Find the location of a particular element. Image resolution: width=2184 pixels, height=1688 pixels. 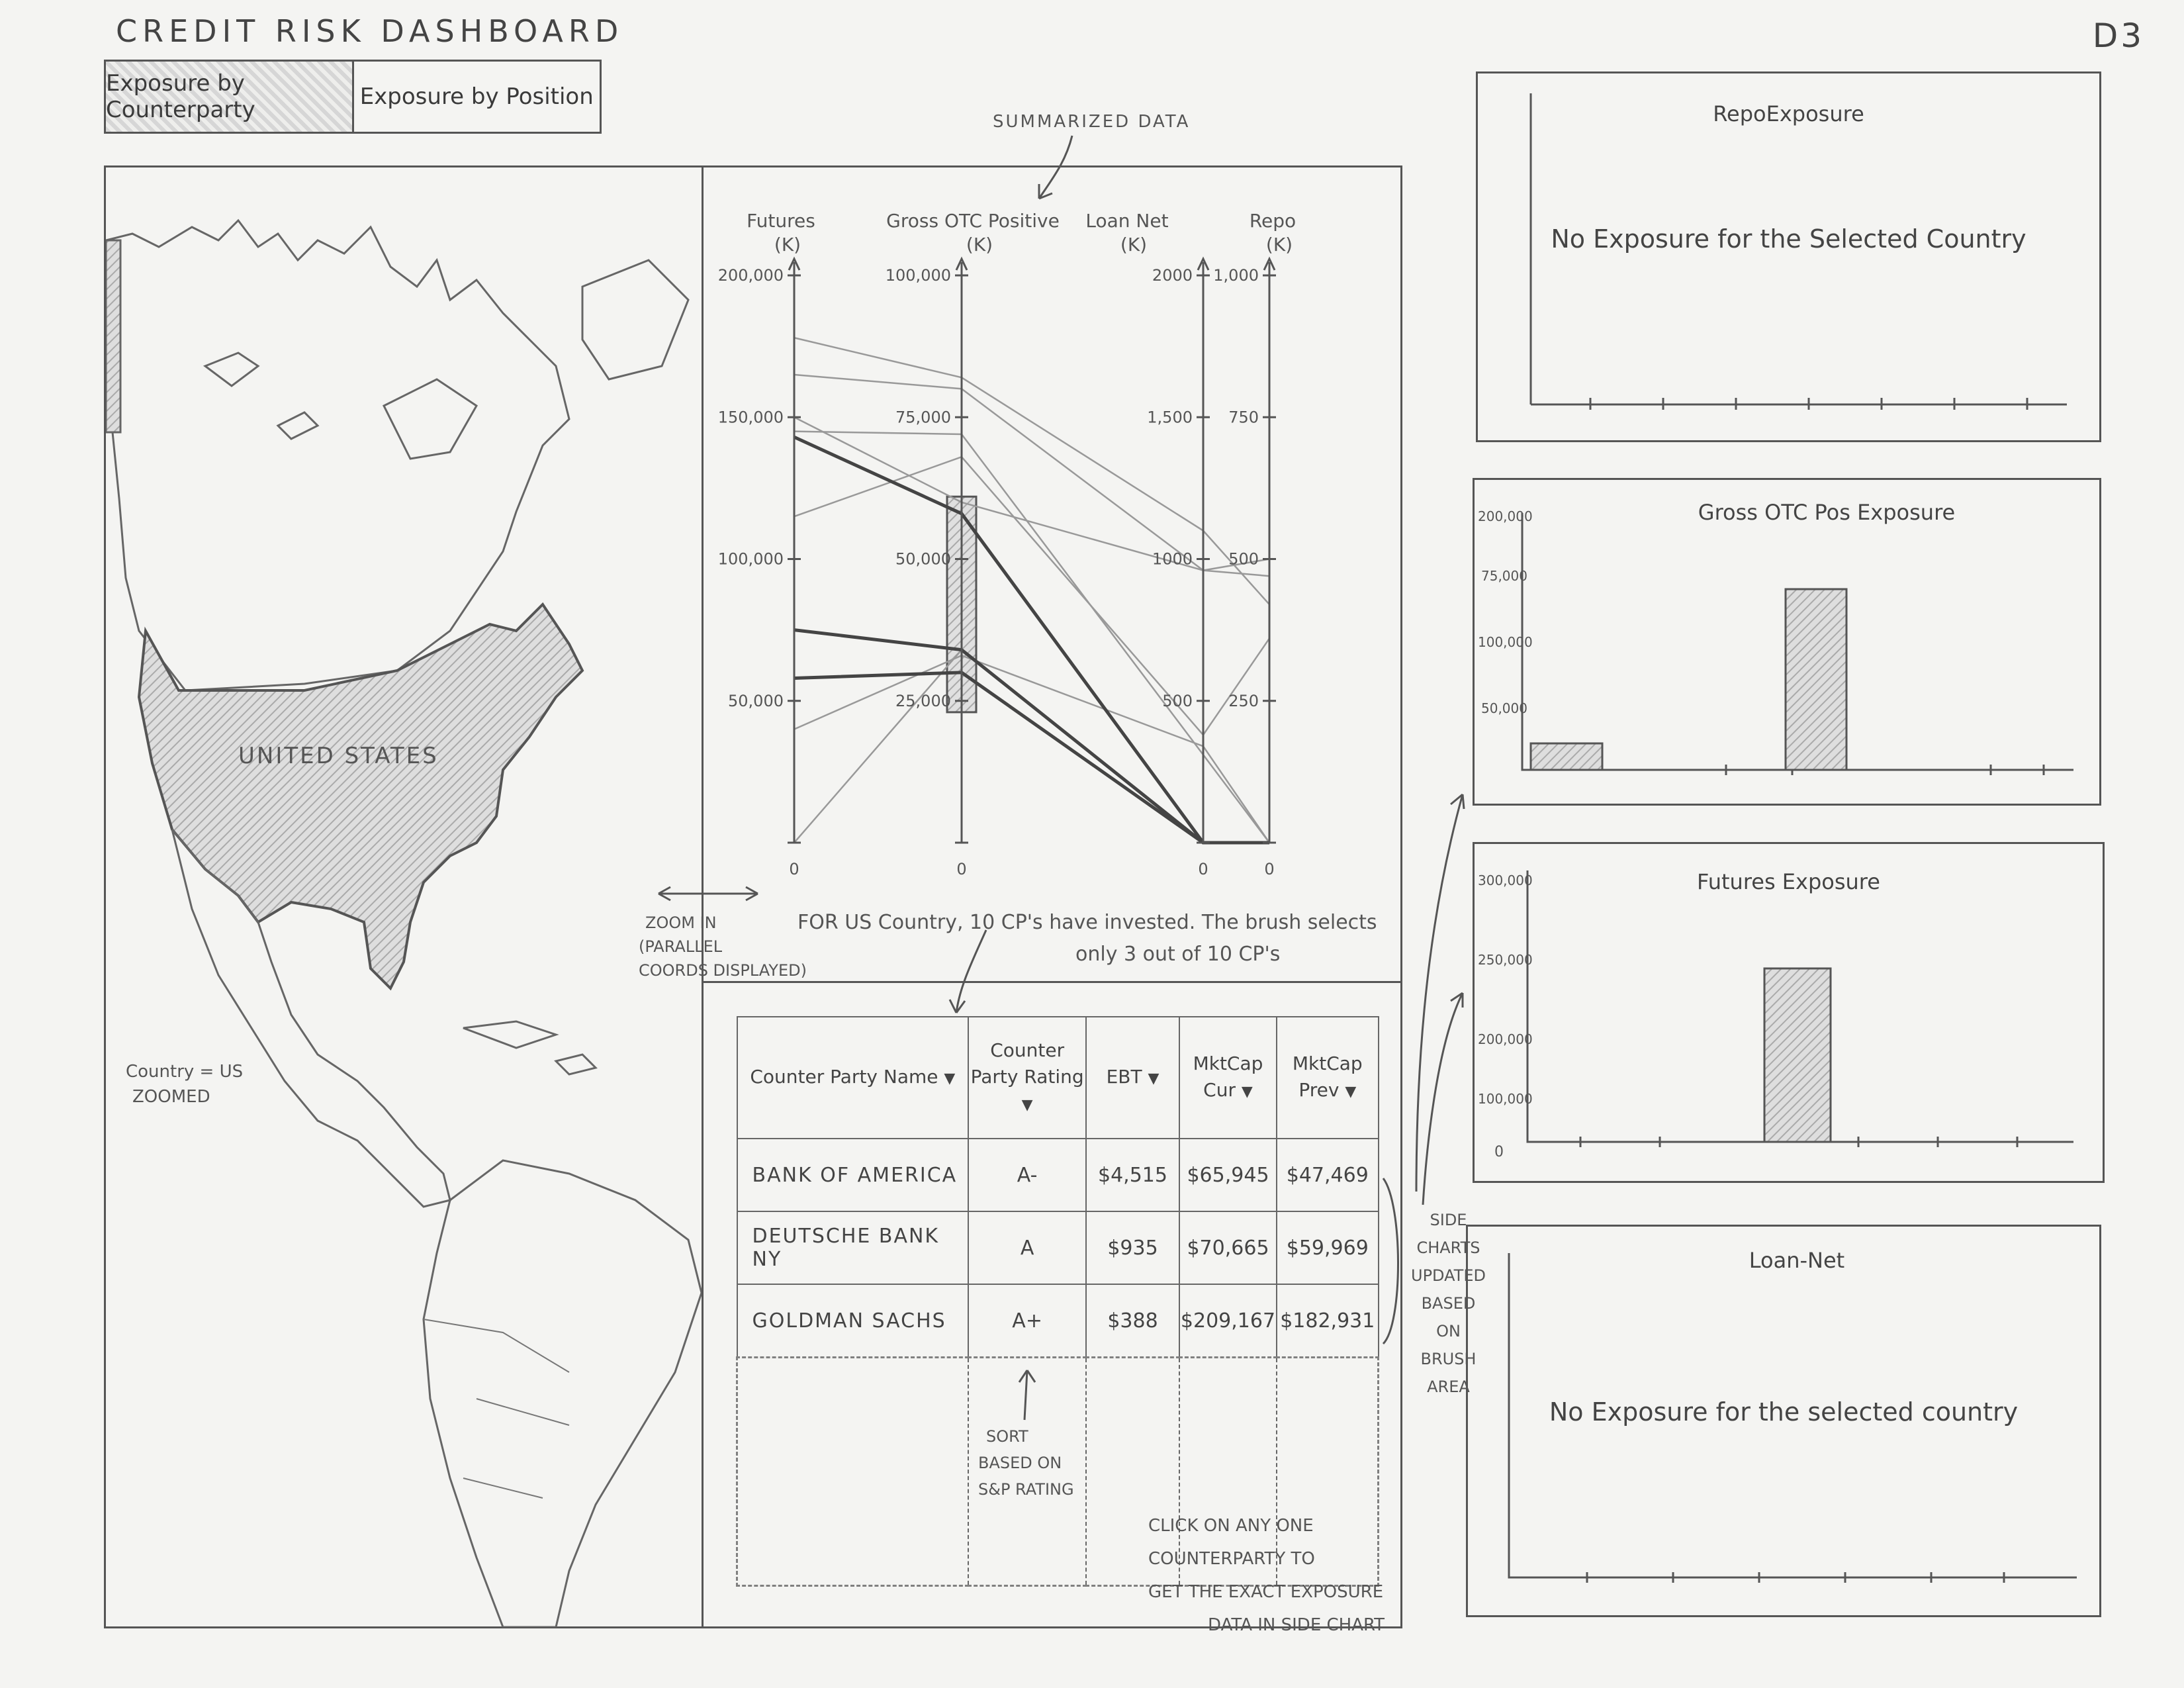

column-header-ebt: EBT ▼ is located at coordinates (1132, 1077).